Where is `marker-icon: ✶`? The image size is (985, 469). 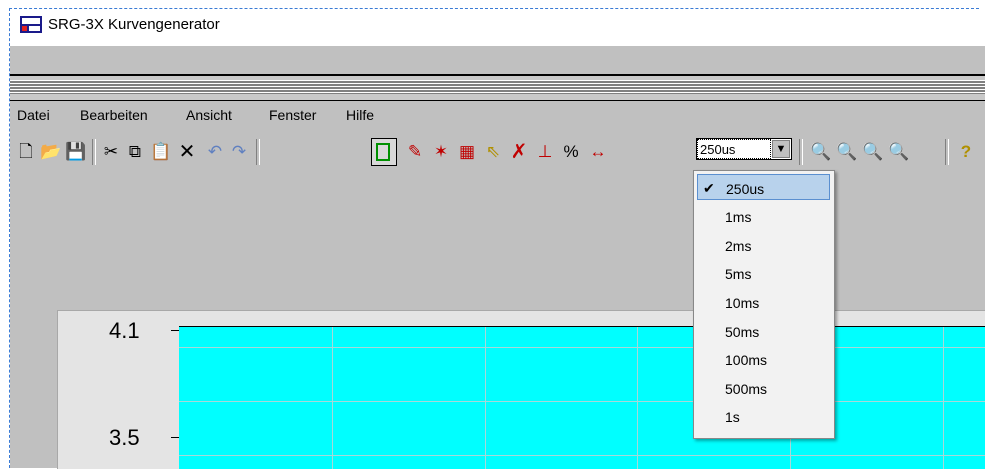
marker-icon: ✶ is located at coordinates (441, 152).